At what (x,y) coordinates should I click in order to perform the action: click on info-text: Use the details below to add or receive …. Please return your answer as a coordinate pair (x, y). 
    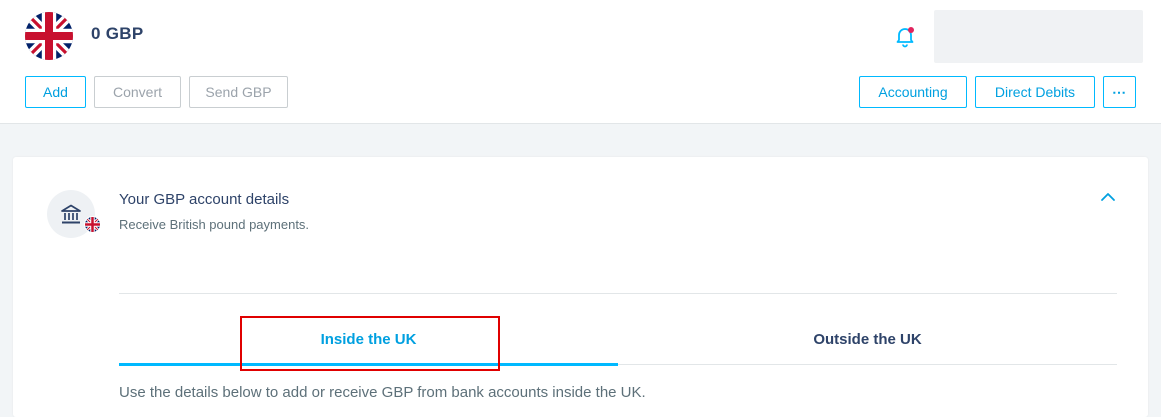
    Looking at the image, I should click on (382, 392).